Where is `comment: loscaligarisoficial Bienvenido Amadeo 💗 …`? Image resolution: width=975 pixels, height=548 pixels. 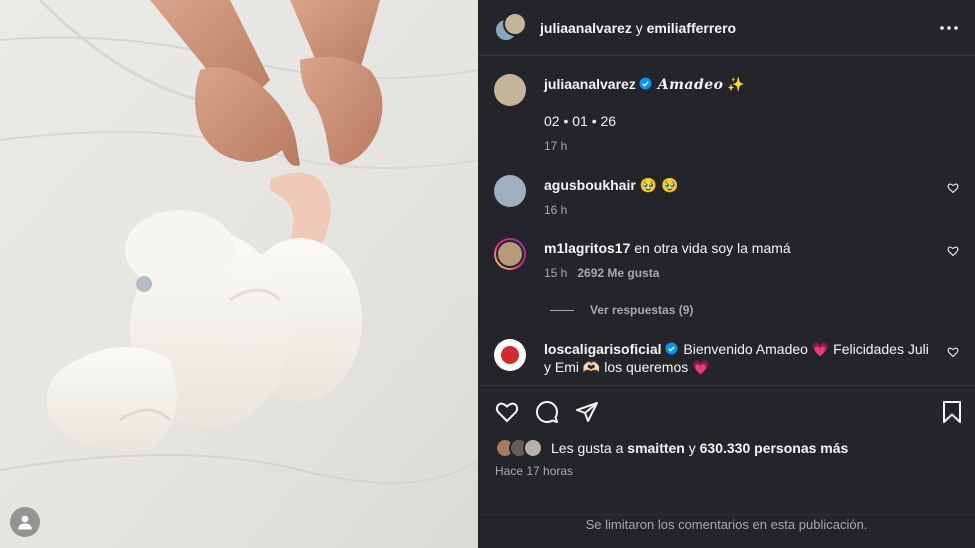 comment: loscaligarisoficial Bienvenido Amadeo 💗 … is located at coordinates (726, 357).